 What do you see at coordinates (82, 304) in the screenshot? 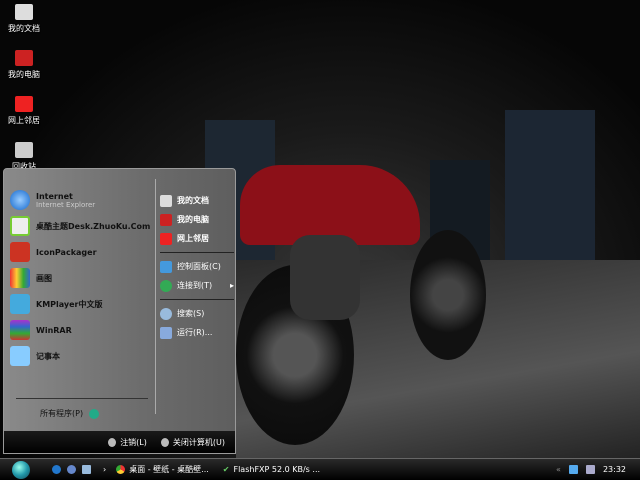
I see `program-kmplayer: KMPlayer中文版` at bounding box center [82, 304].